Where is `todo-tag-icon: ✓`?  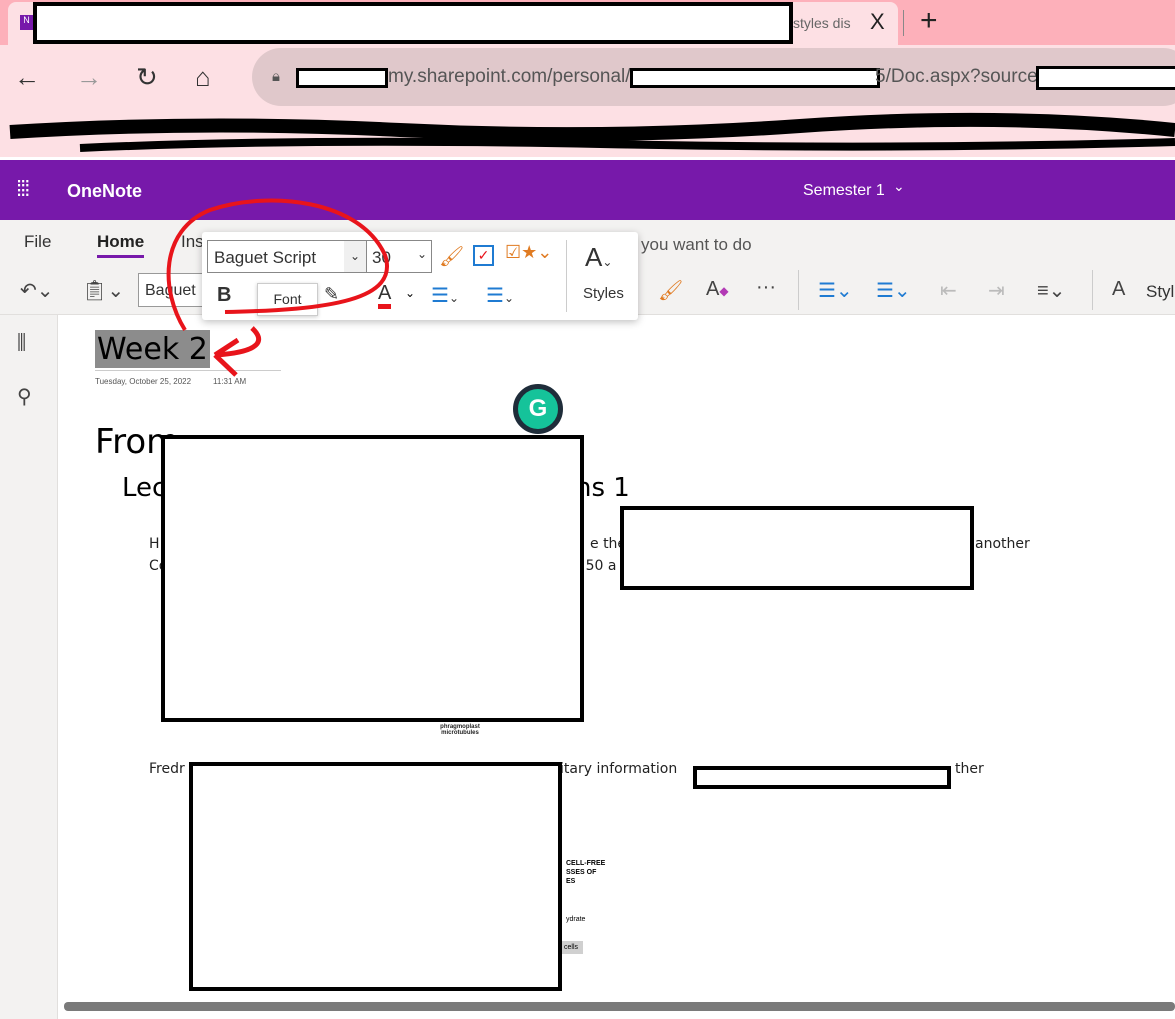
todo-tag-icon: ✓ is located at coordinates (483, 255).